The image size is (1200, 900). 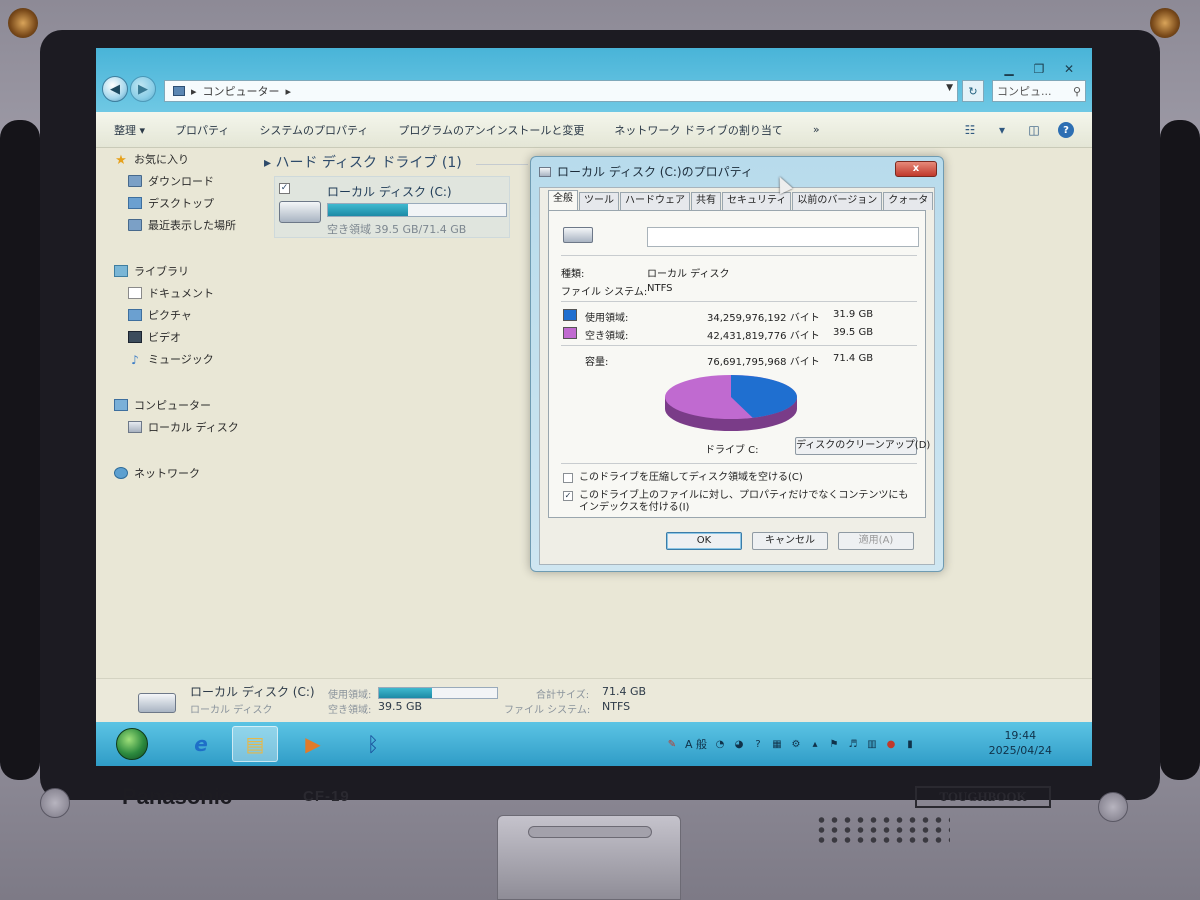 I want to click on view-options-icon: ☷, so click(x=970, y=130).